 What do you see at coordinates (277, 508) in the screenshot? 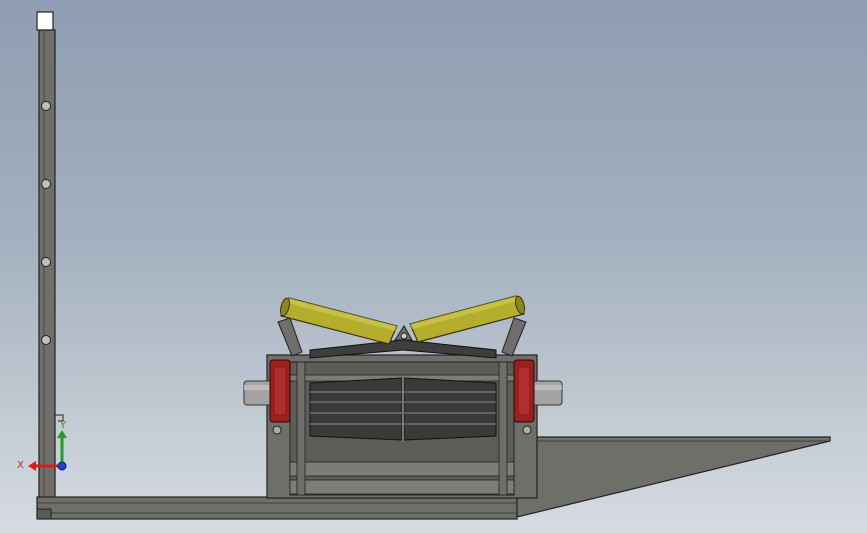
I see `base-rail` at bounding box center [277, 508].